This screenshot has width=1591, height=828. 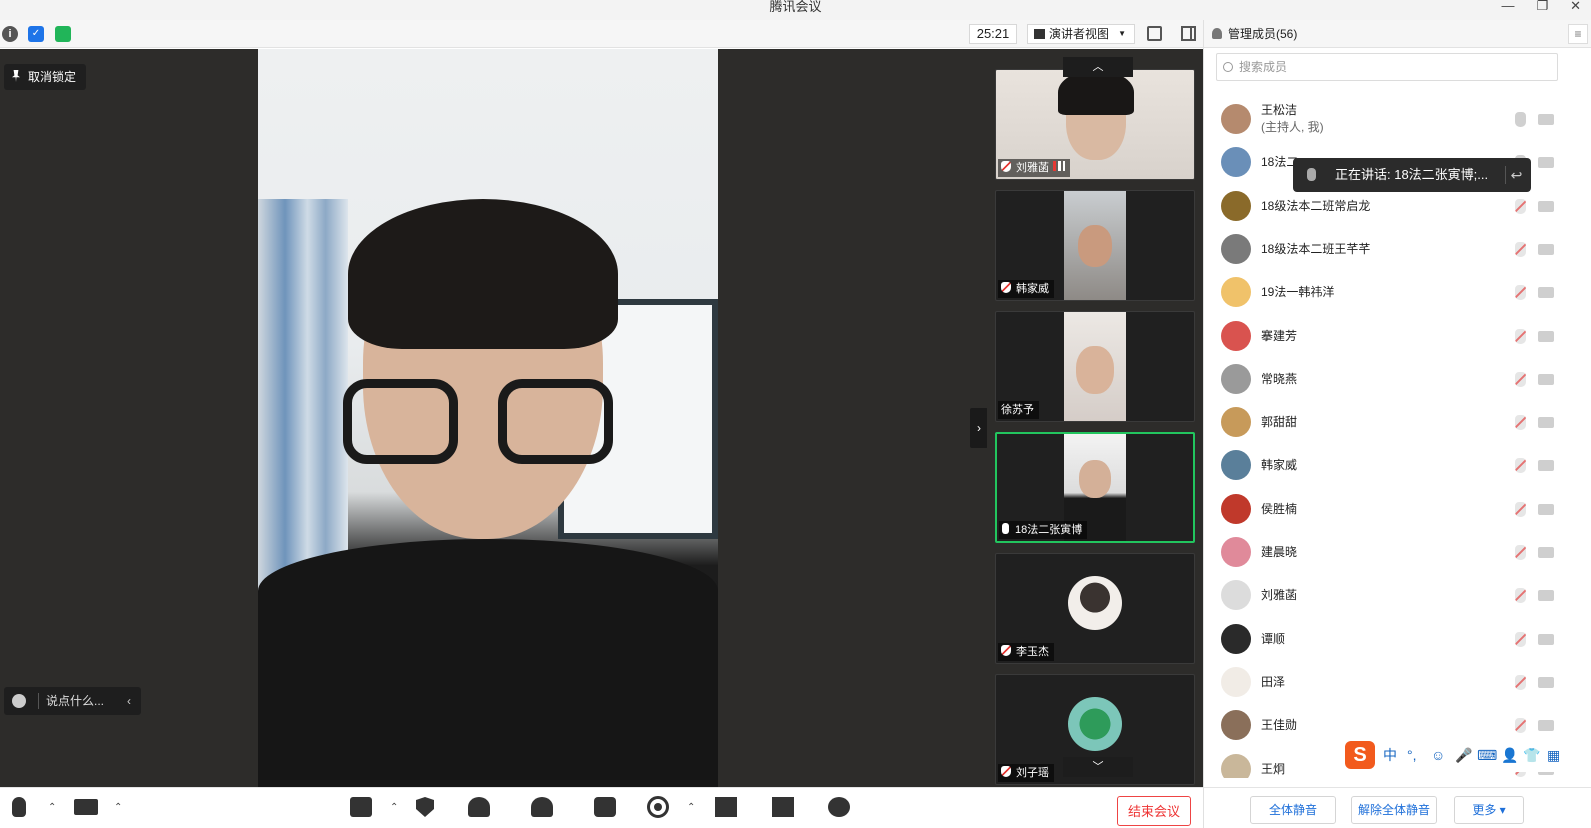 I want to click on thumbnail-name: 刘子瑶, so click(x=1032, y=773).